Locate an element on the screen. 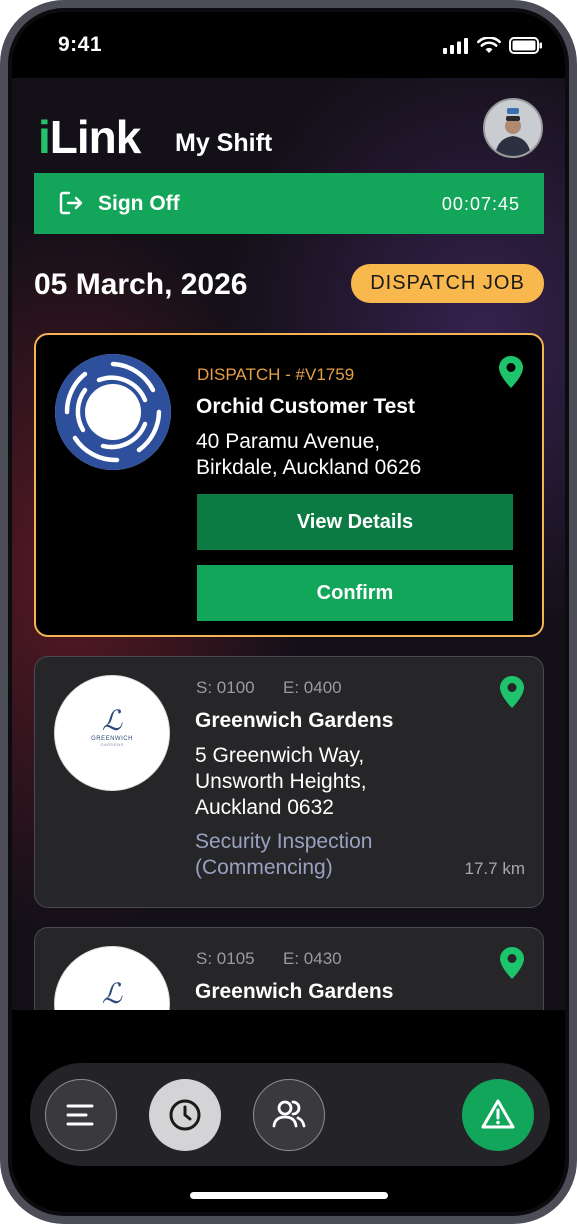  status-icons is located at coordinates (493, 45).